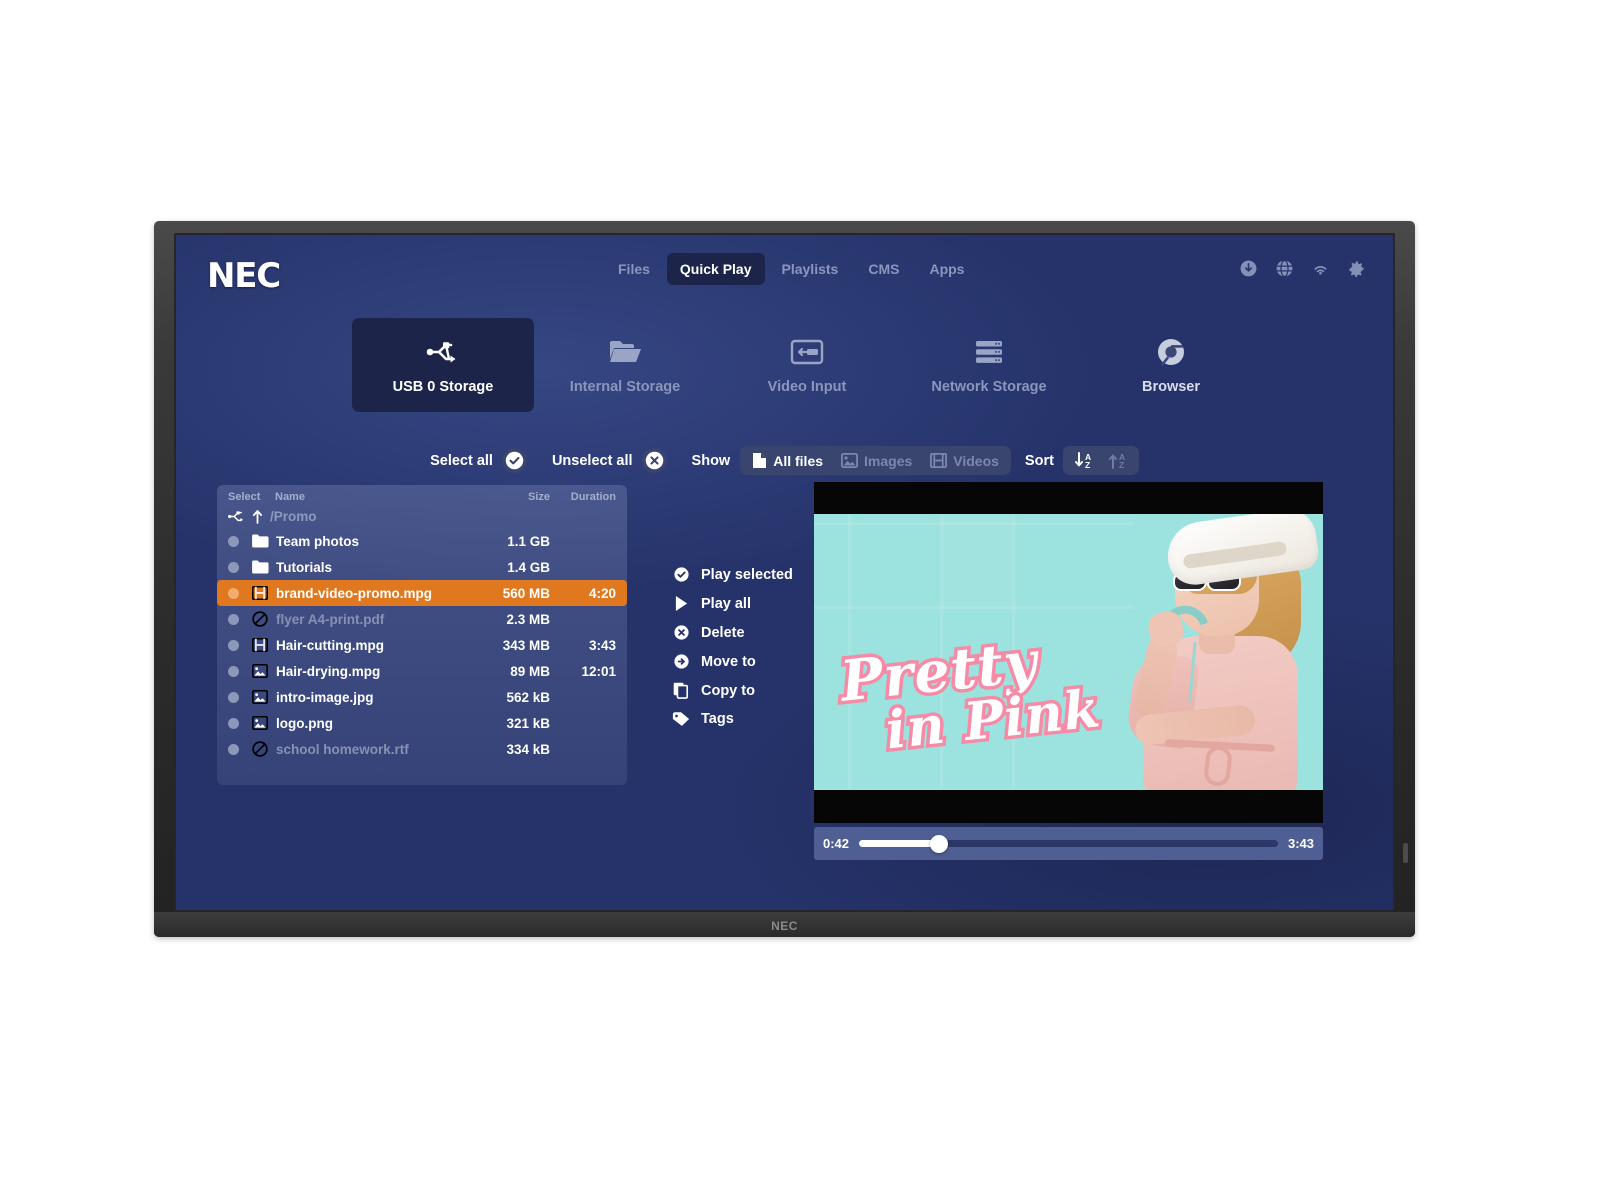 This screenshot has height=1200, width=1600. I want to click on nav-quick-play: Quick Play, so click(715, 269).